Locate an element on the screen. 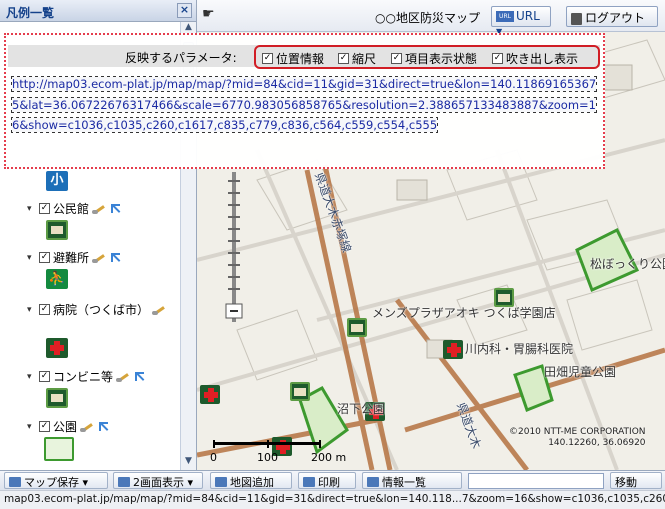 This screenshot has width=665, height=509. legend-item-label: コンビニ等 is located at coordinates (83, 377).